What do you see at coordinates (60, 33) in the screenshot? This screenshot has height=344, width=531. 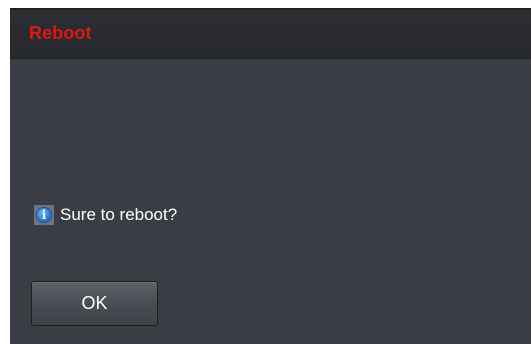 I see `dialog-title: Reboot` at bounding box center [60, 33].